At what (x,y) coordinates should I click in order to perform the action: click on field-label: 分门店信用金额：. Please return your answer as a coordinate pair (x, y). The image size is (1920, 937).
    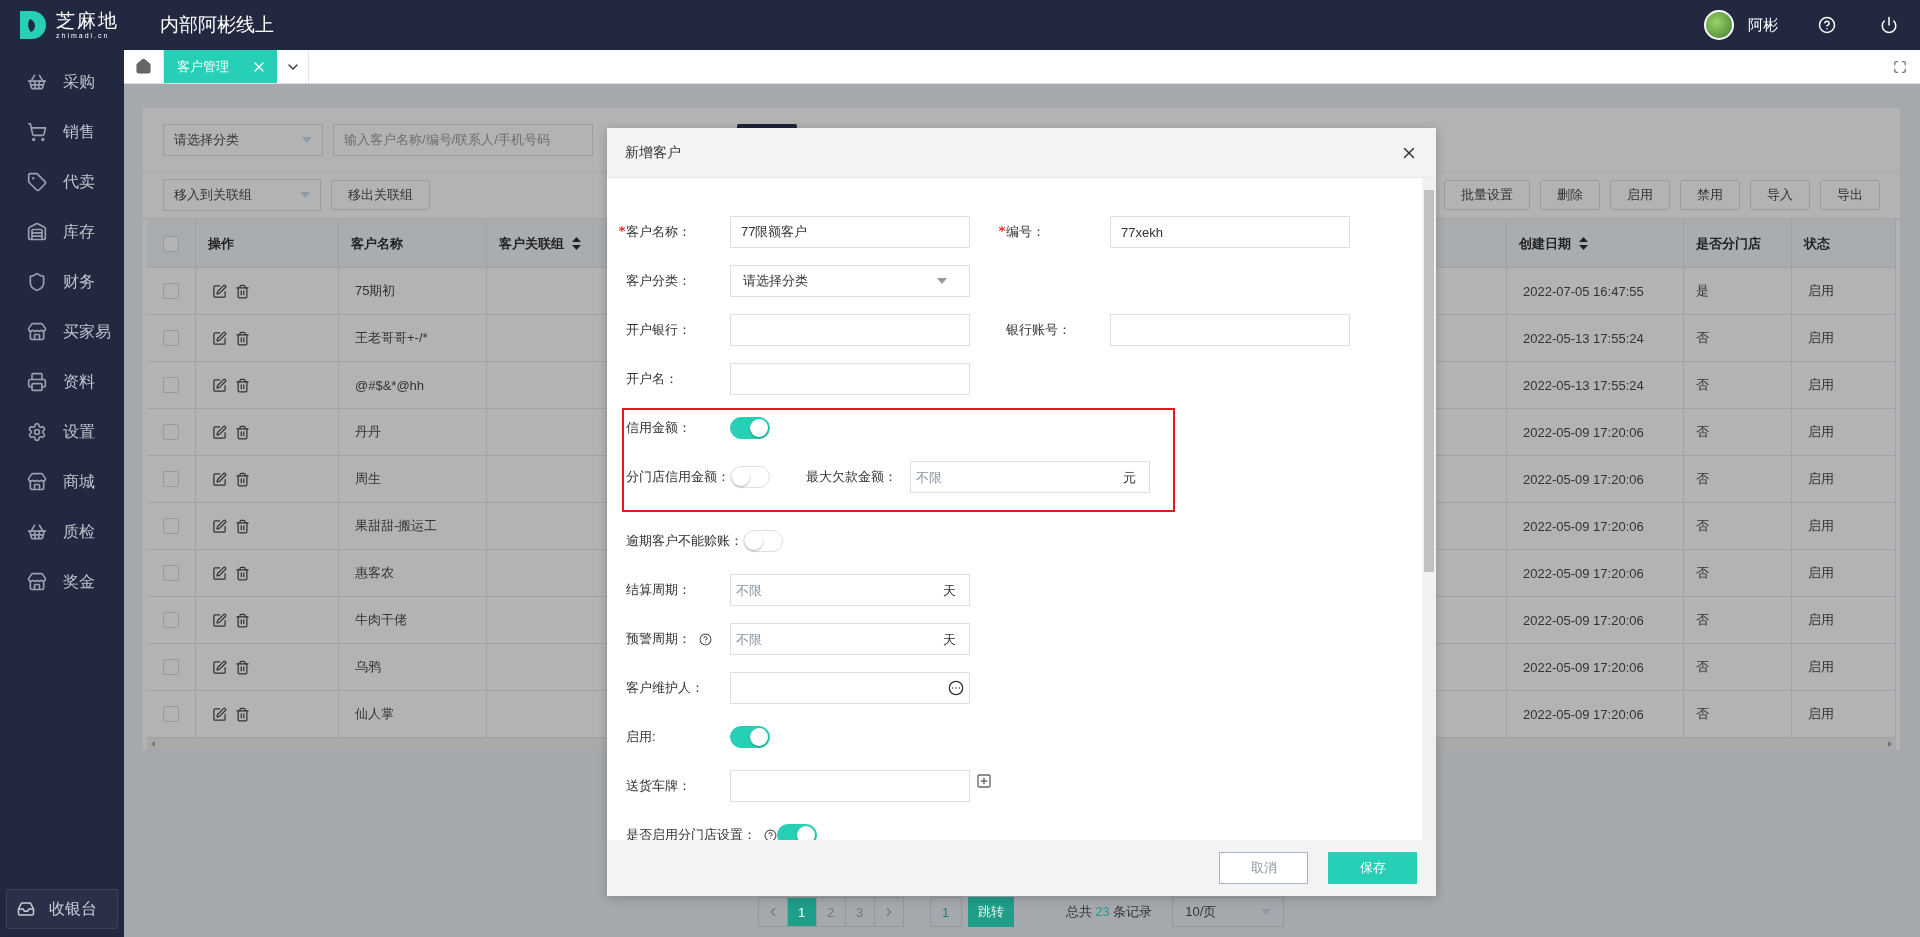
    Looking at the image, I should click on (678, 477).